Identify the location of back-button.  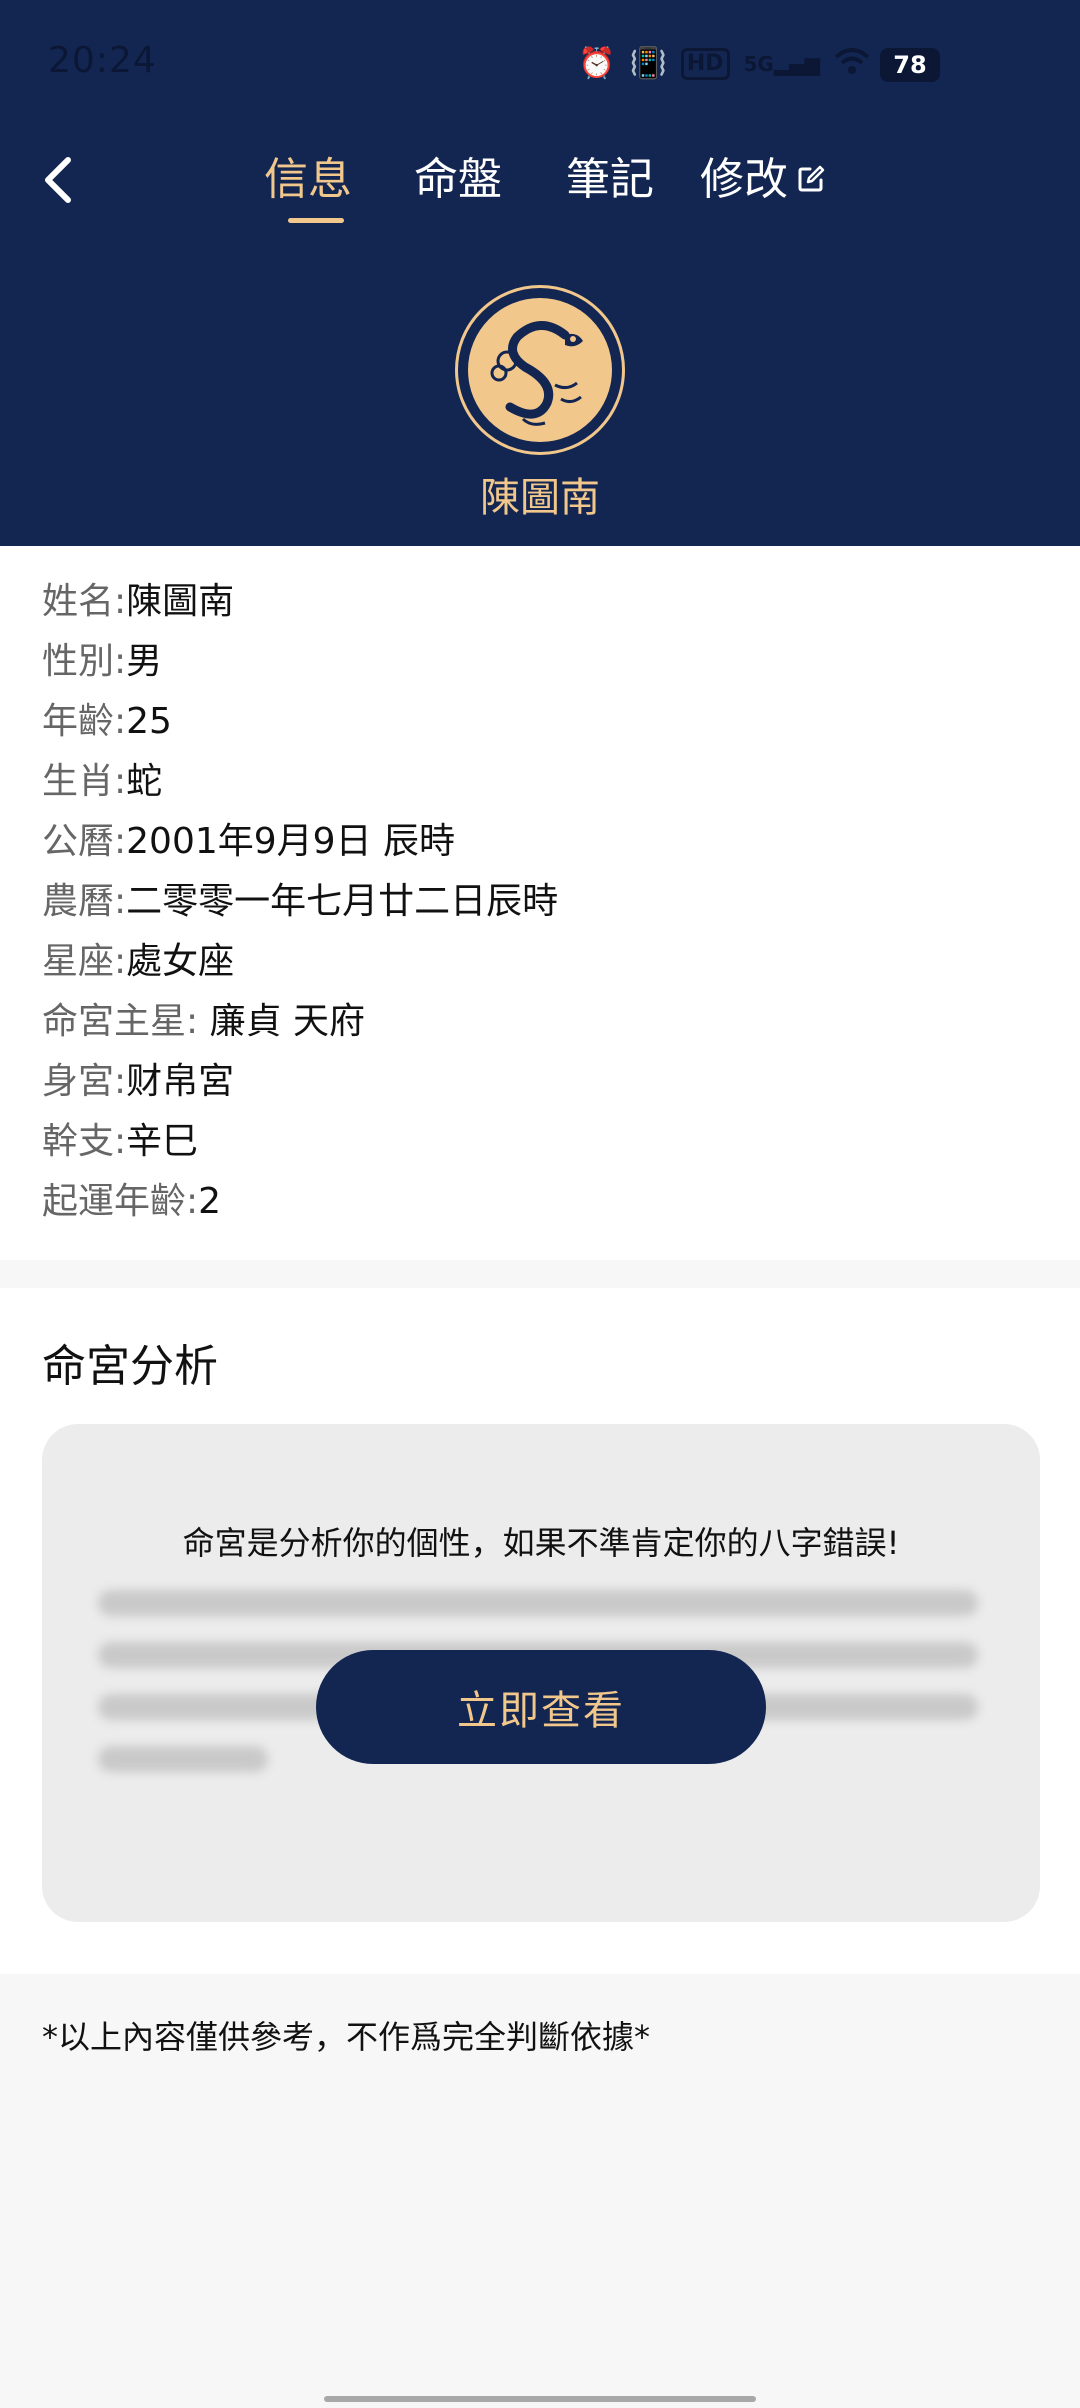
(60, 180).